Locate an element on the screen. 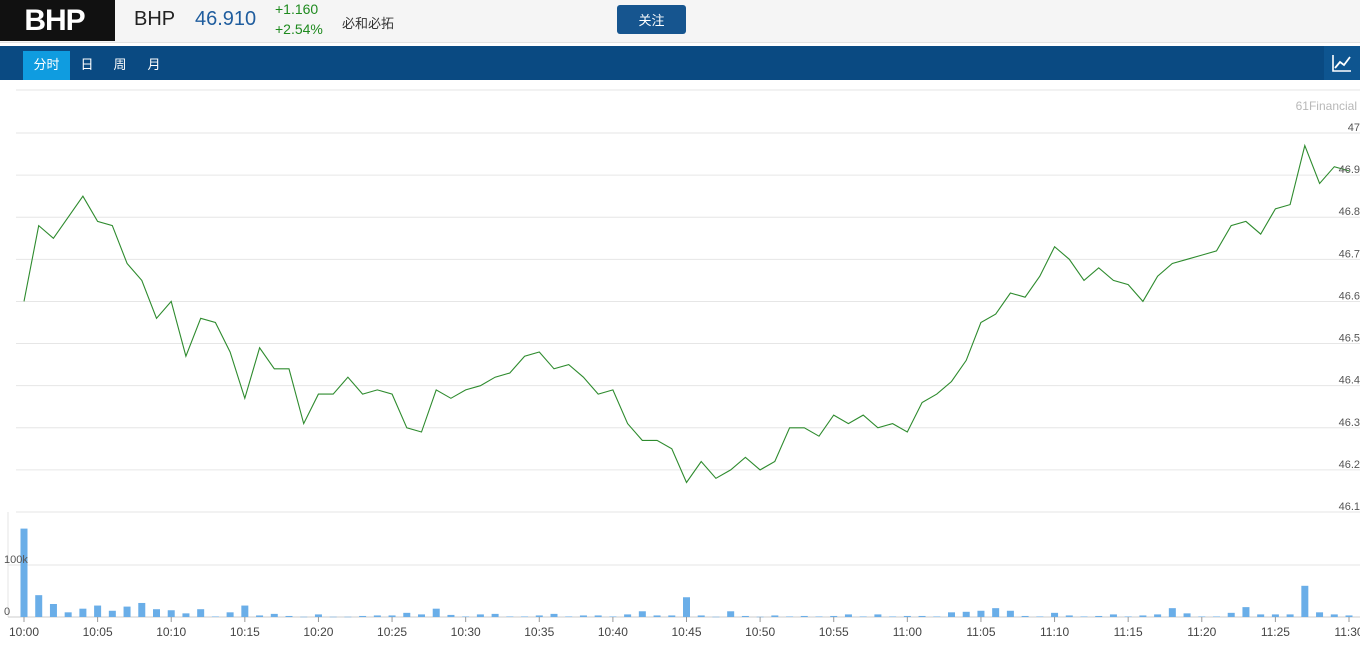 The height and width of the screenshot is (654, 1360). y-tick-label: 46.1 is located at coordinates (1349, 507).